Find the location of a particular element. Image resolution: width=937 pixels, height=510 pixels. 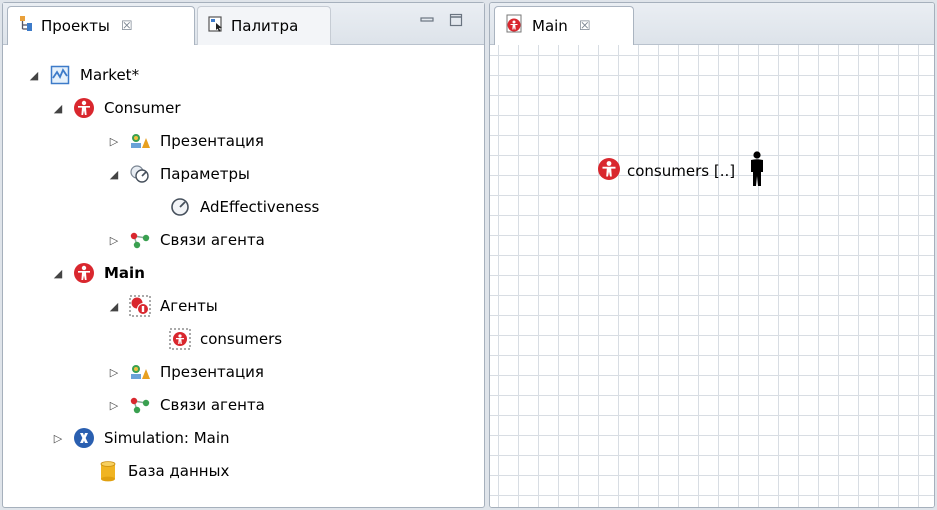

tree-item-parameters: ◢ Параметры is located at coordinates (178, 174).